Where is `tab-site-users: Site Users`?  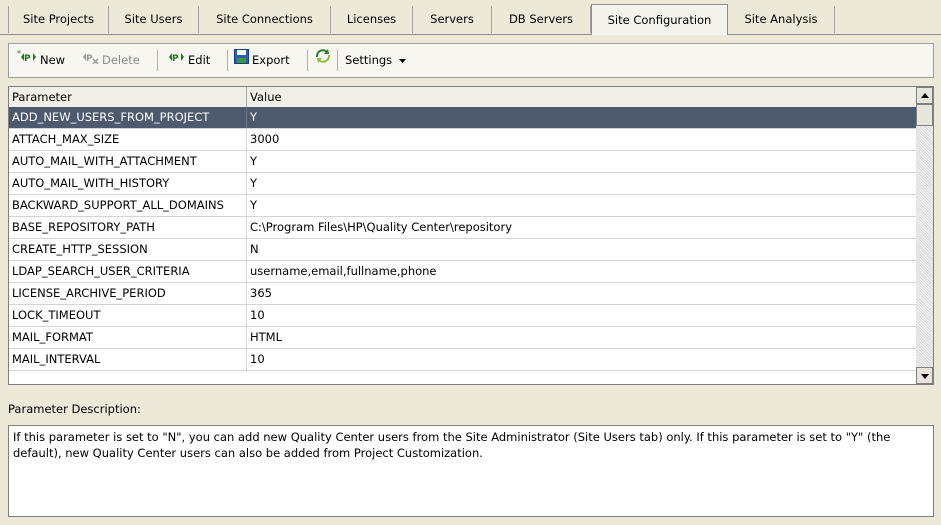
tab-site-users: Site Users is located at coordinates (154, 19).